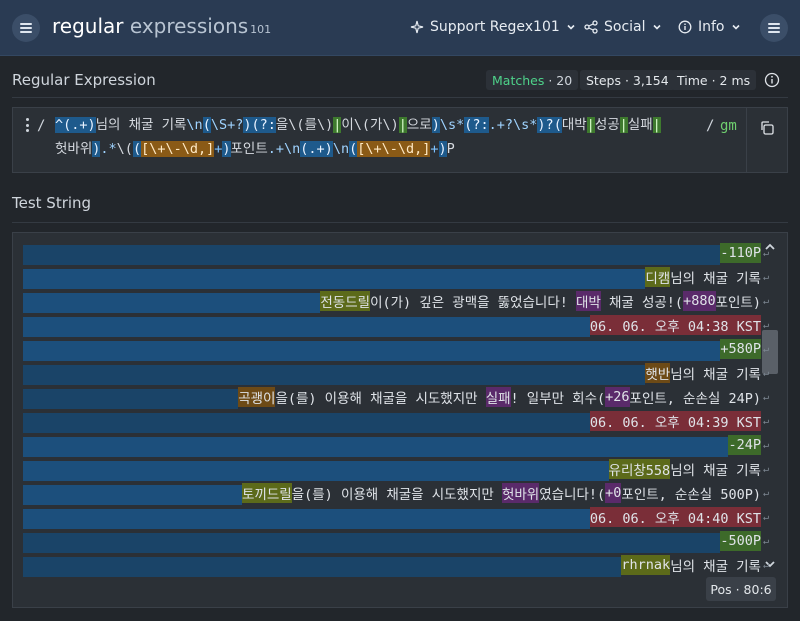  I want to click on regex-token: 님의 채굴 기록, so click(141, 125).